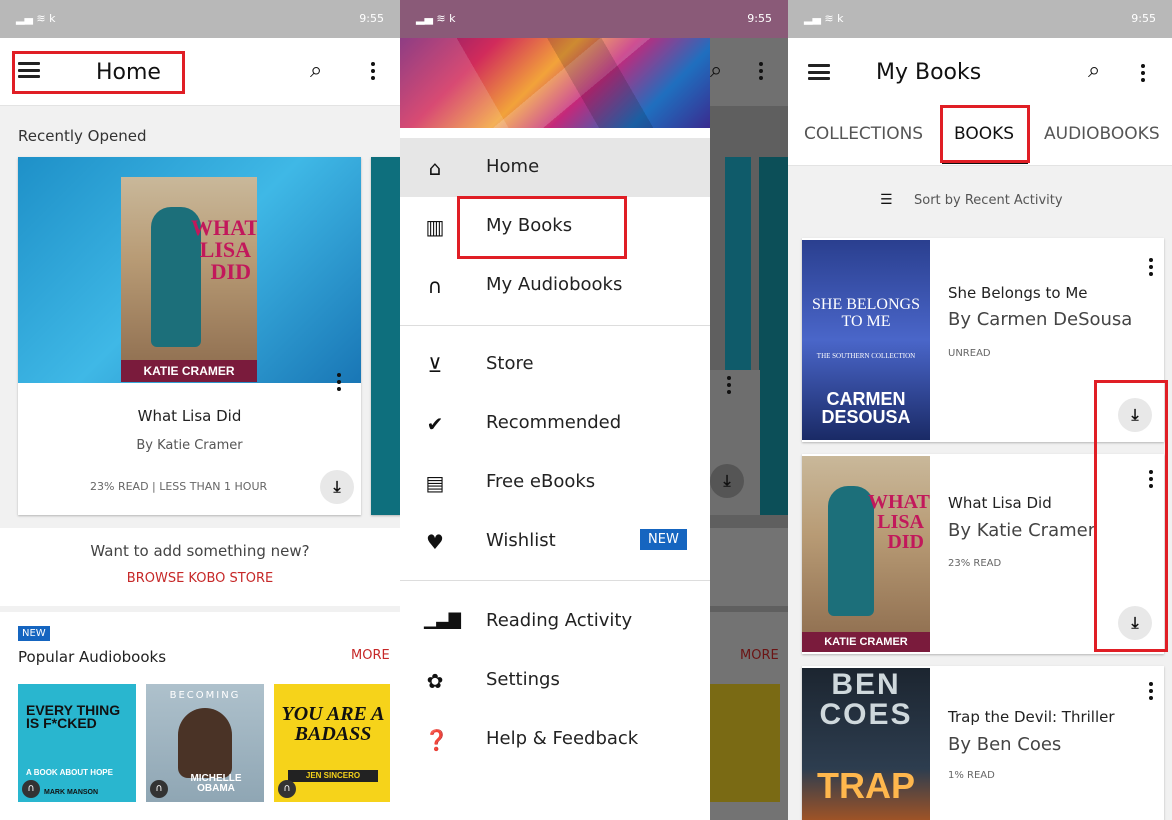 The height and width of the screenshot is (820, 1172). What do you see at coordinates (205, 743) in the screenshot?
I see `audiobook-cover-2: BECOMING MICHELLE OBAMA ∩` at bounding box center [205, 743].